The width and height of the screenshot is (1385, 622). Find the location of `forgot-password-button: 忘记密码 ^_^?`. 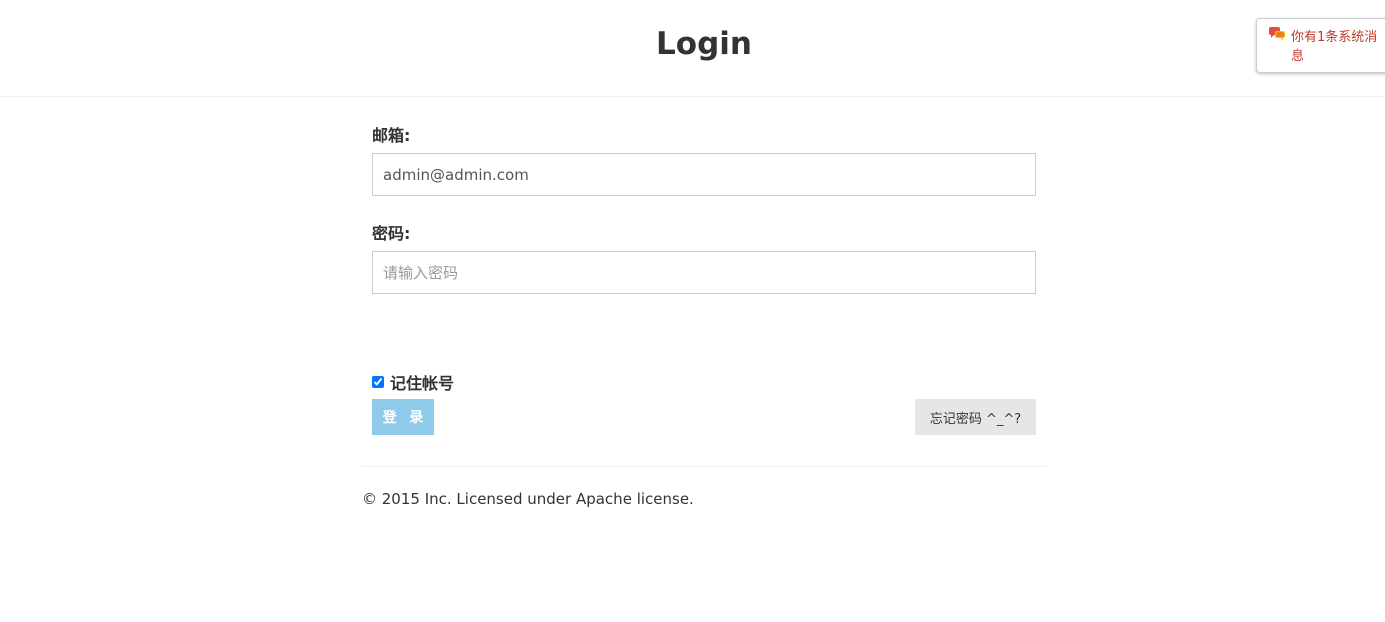

forgot-password-button: 忘记密码 ^_^? is located at coordinates (975, 417).